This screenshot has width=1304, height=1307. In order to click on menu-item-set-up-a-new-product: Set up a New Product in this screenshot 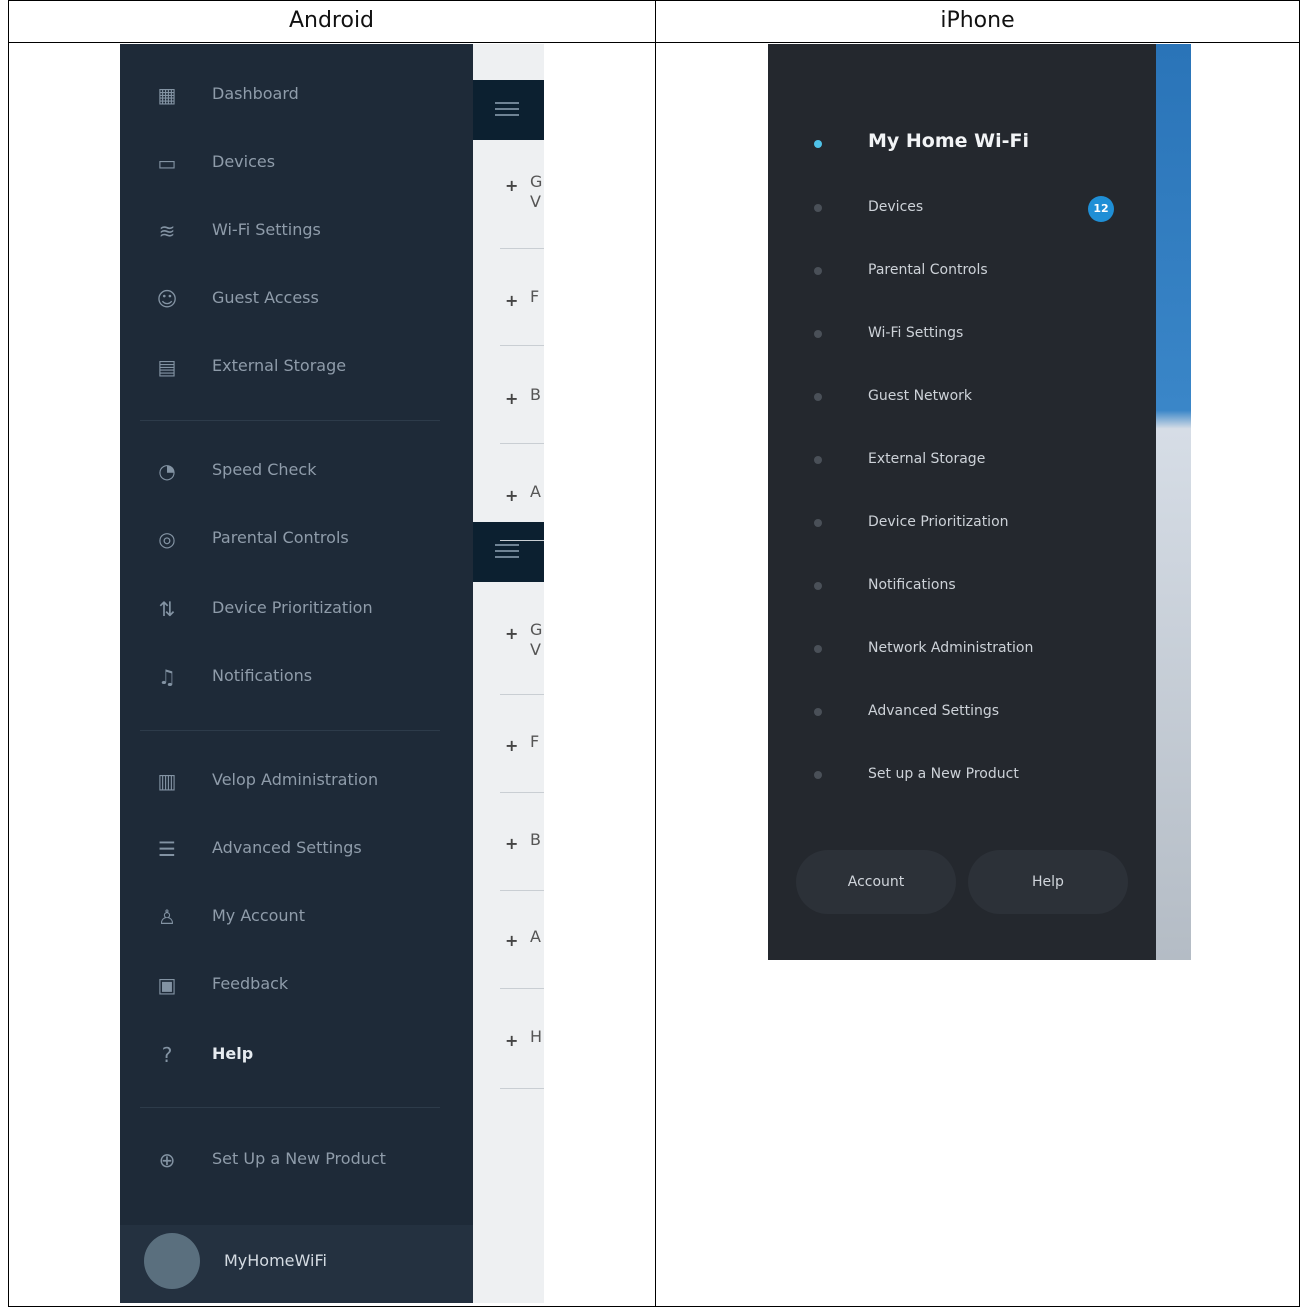, I will do `click(970, 776)`.